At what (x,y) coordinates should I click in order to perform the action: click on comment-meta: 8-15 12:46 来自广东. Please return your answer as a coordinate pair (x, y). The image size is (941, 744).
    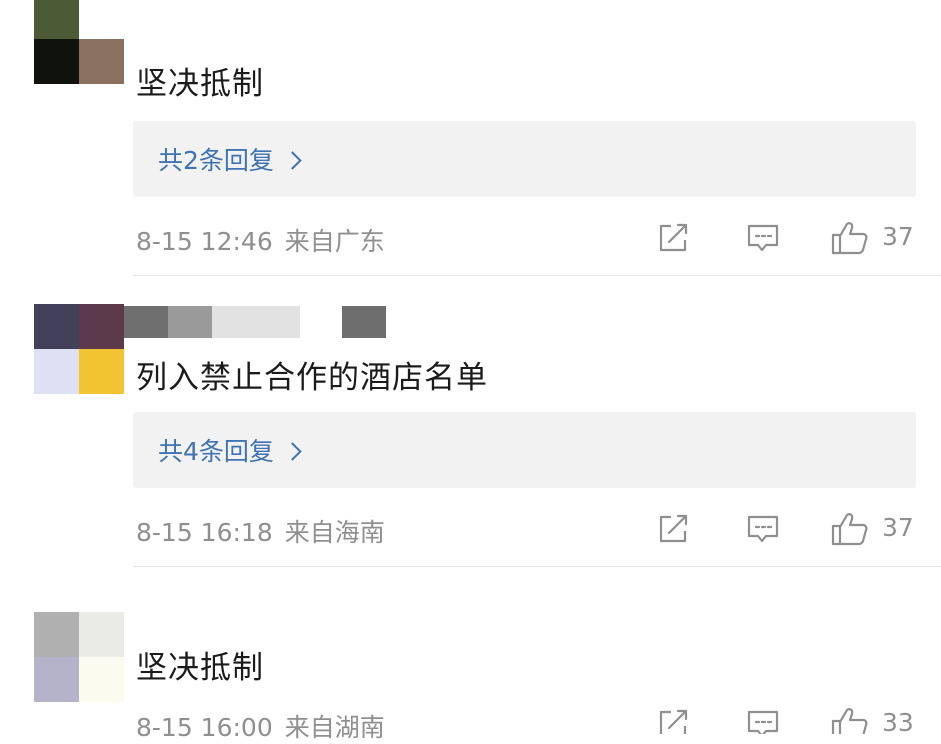
    Looking at the image, I should click on (266, 240).